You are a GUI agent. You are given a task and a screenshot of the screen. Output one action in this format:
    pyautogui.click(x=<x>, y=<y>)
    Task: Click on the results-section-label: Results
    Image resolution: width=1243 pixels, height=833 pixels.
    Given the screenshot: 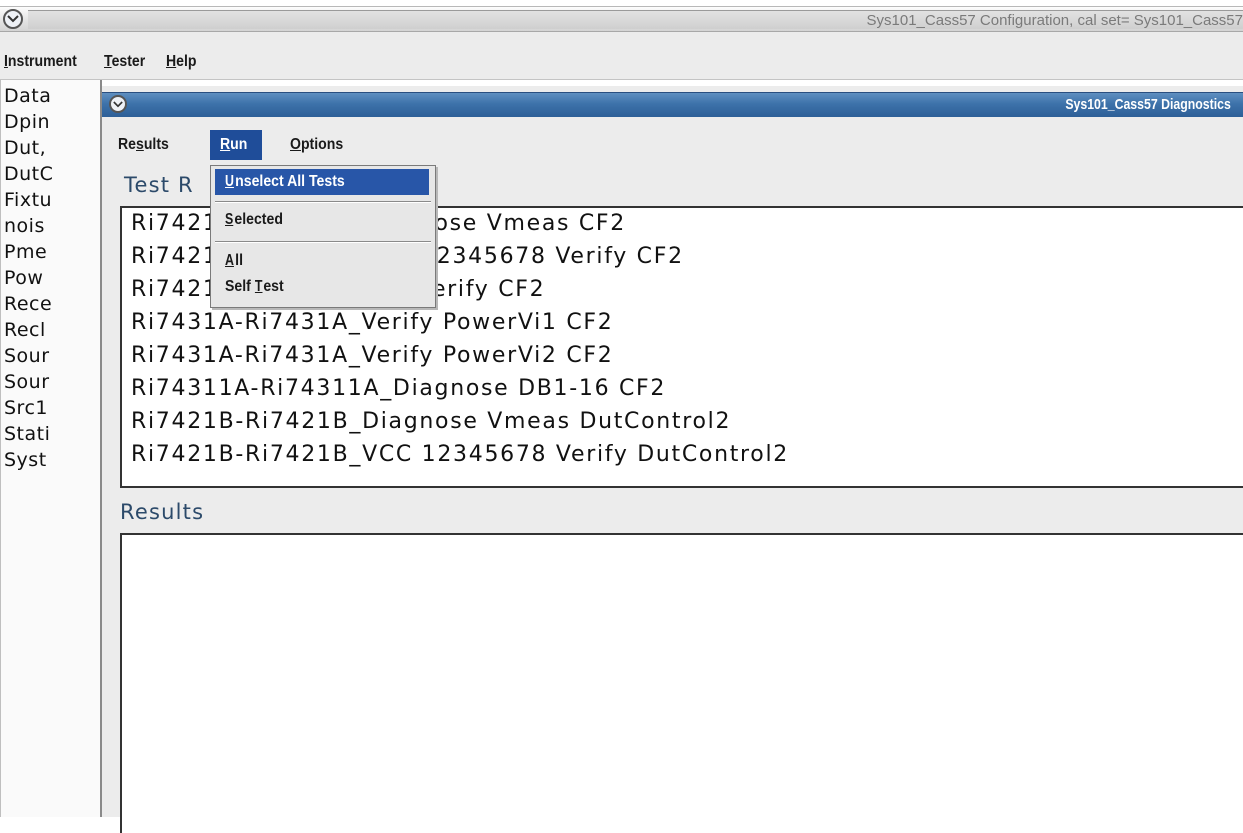 What is the action you would take?
    pyautogui.click(x=162, y=512)
    